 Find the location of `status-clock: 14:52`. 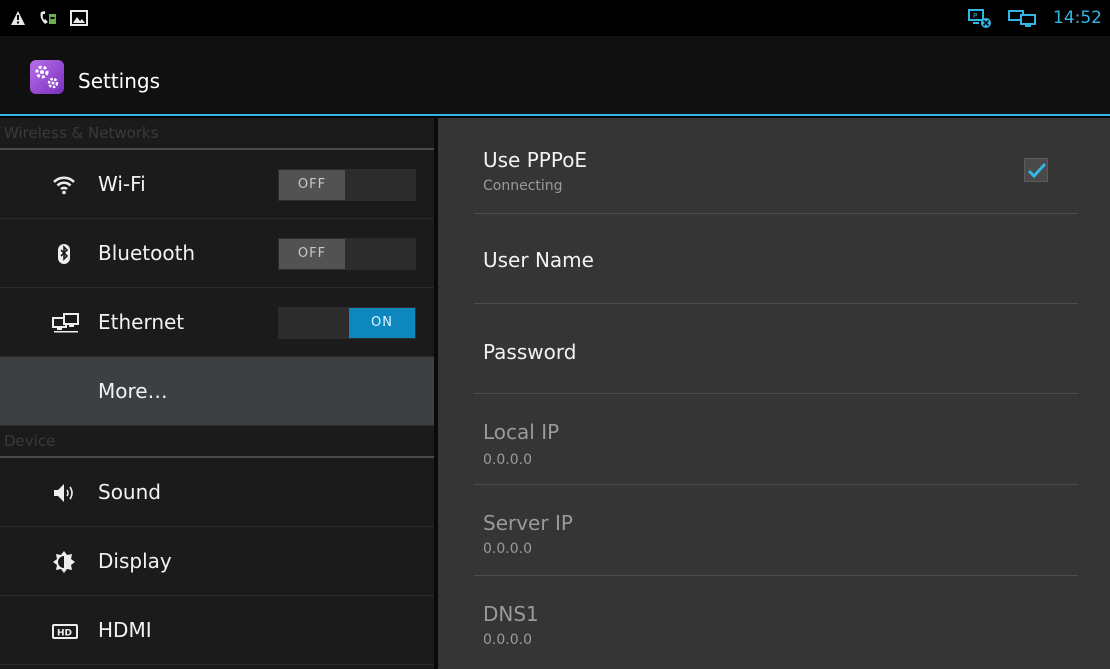

status-clock: 14:52 is located at coordinates (1077, 18).